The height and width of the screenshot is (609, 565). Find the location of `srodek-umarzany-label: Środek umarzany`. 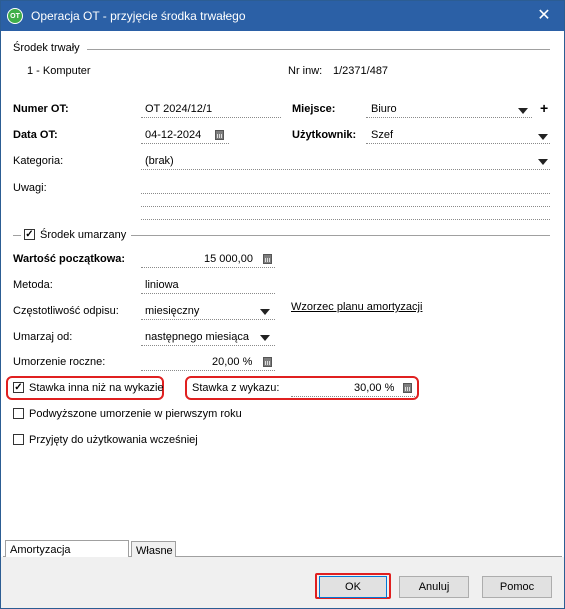

srodek-umarzany-label: Środek umarzany is located at coordinates (83, 235).